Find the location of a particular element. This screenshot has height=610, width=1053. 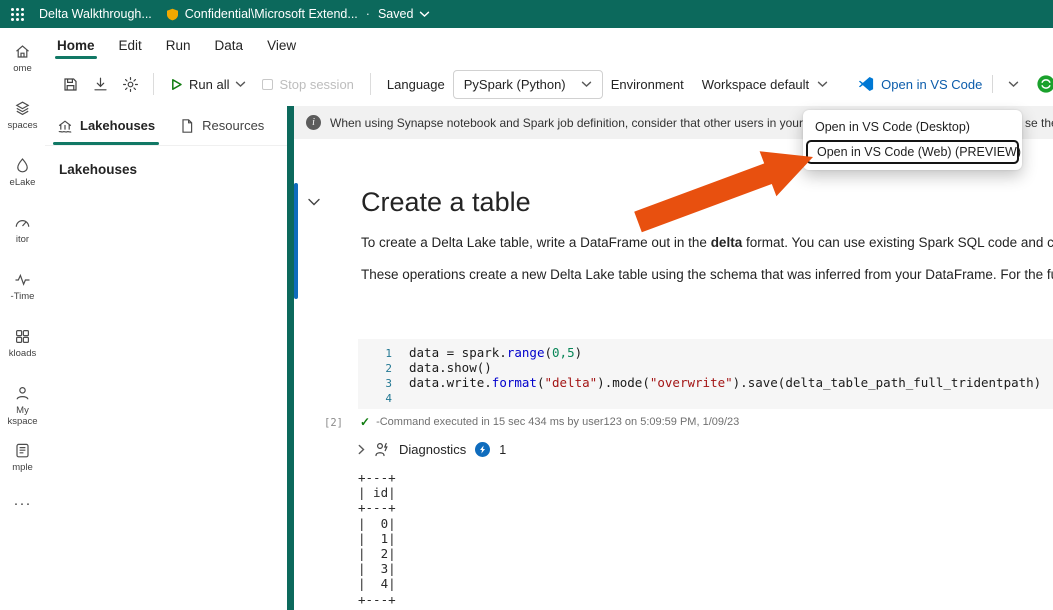

language-select: PySpark (Python) is located at coordinates (527, 84).